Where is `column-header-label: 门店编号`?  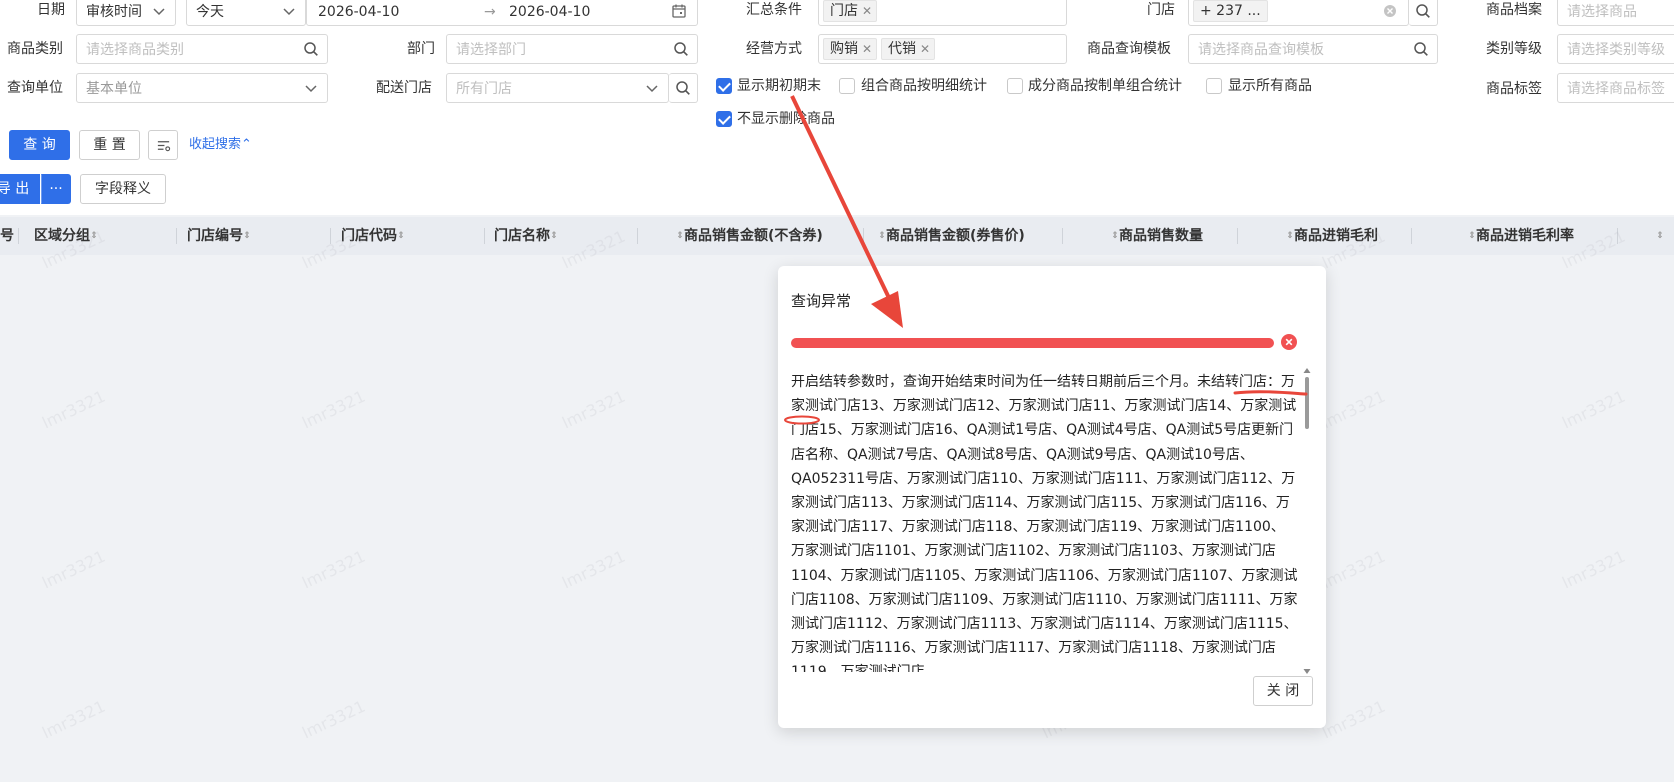 column-header-label: 门店编号 is located at coordinates (215, 236).